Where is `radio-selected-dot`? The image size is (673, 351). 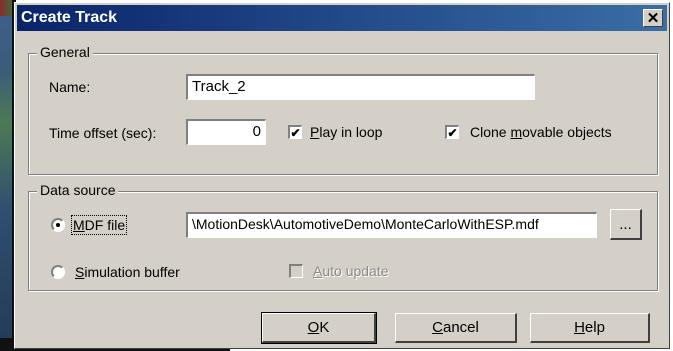
radio-selected-dot is located at coordinates (58, 225).